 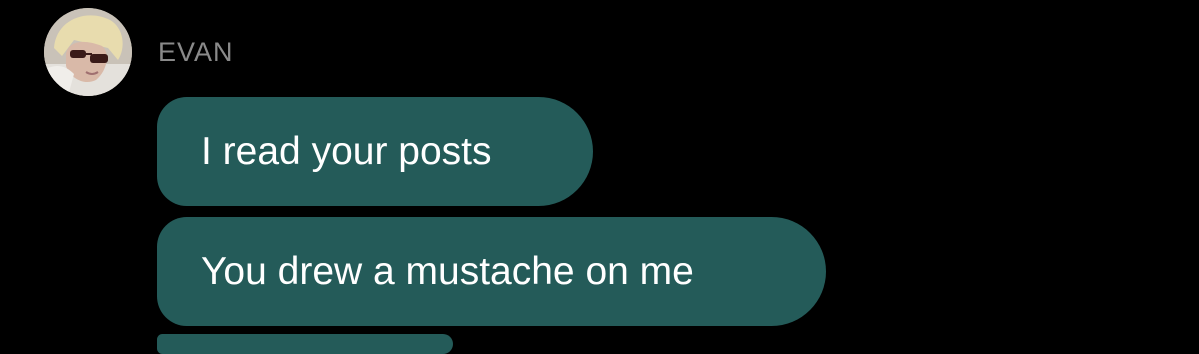 What do you see at coordinates (346, 151) in the screenshot?
I see `message-text: I read your posts` at bounding box center [346, 151].